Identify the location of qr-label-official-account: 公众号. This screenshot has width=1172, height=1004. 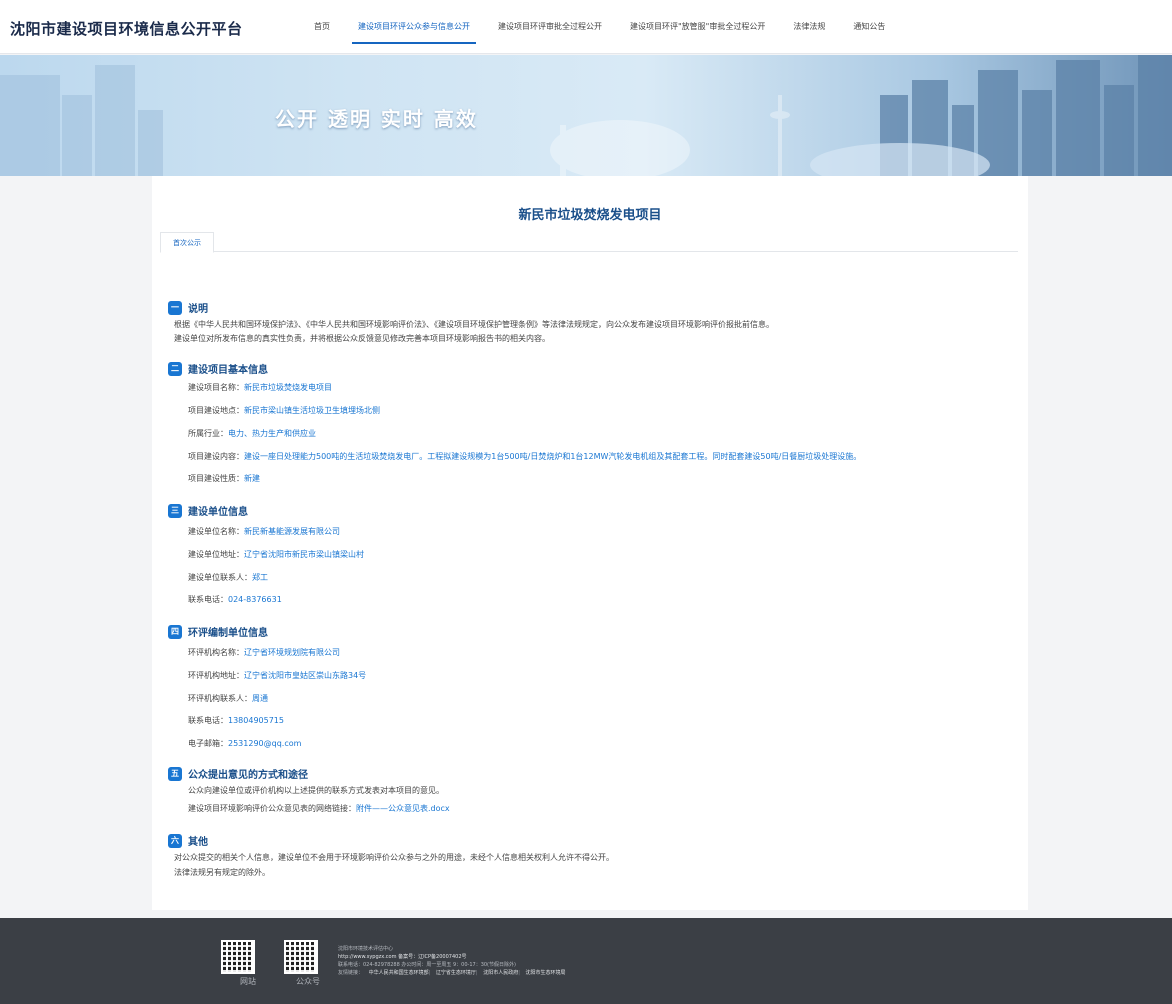
(308, 981).